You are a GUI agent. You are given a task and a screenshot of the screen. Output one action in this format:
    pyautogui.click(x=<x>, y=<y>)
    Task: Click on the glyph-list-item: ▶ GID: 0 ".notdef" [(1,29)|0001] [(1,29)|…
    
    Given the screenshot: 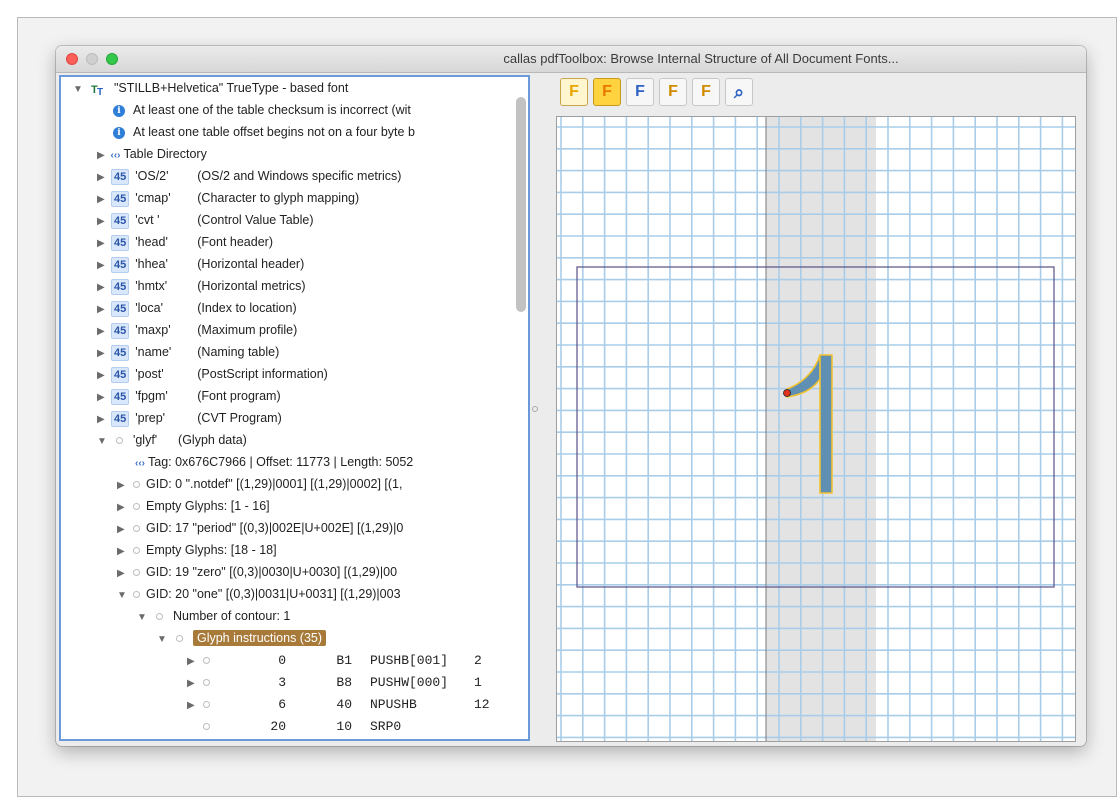 What is the action you would take?
    pyautogui.click(x=259, y=484)
    